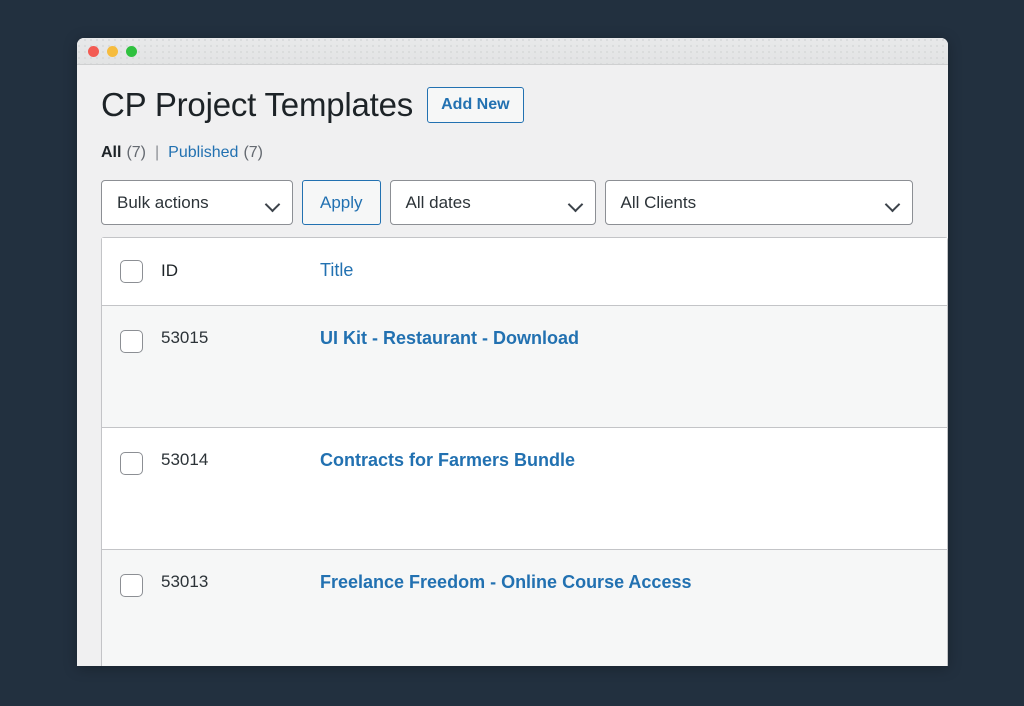 This screenshot has width=1024, height=706. What do you see at coordinates (633, 582) in the screenshot?
I see `row-title-link: Freelance Freedom - Online Course Access` at bounding box center [633, 582].